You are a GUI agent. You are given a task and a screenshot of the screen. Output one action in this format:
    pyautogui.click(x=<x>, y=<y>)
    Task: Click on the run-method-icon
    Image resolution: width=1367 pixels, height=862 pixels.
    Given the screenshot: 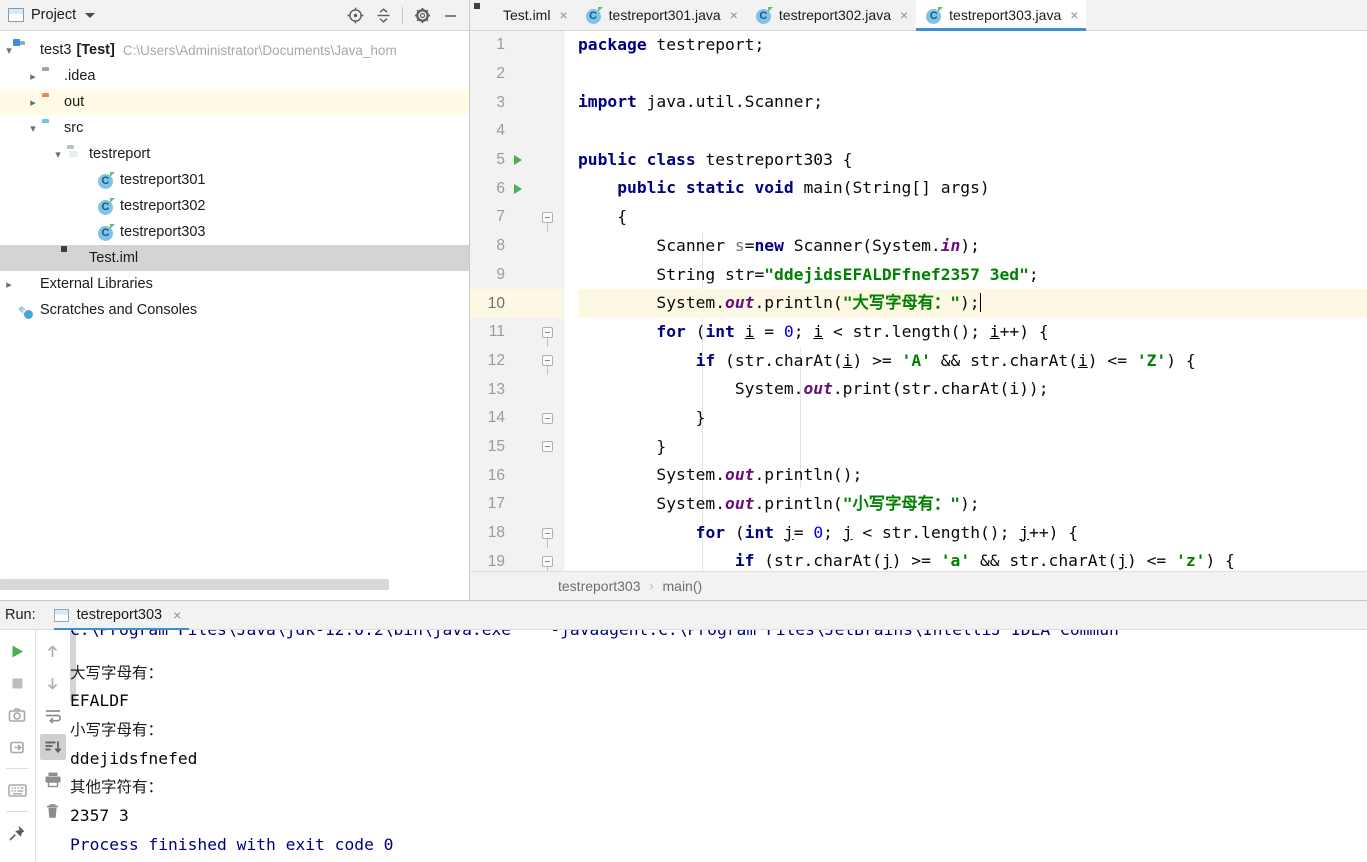 What is the action you would take?
    pyautogui.click(x=518, y=188)
    